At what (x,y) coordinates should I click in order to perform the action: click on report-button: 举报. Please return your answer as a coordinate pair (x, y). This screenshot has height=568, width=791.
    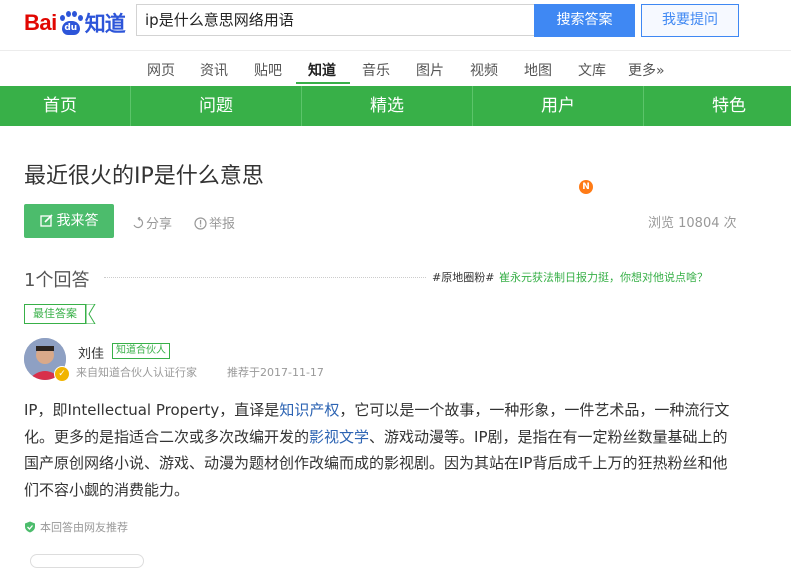
    Looking at the image, I should click on (214, 222).